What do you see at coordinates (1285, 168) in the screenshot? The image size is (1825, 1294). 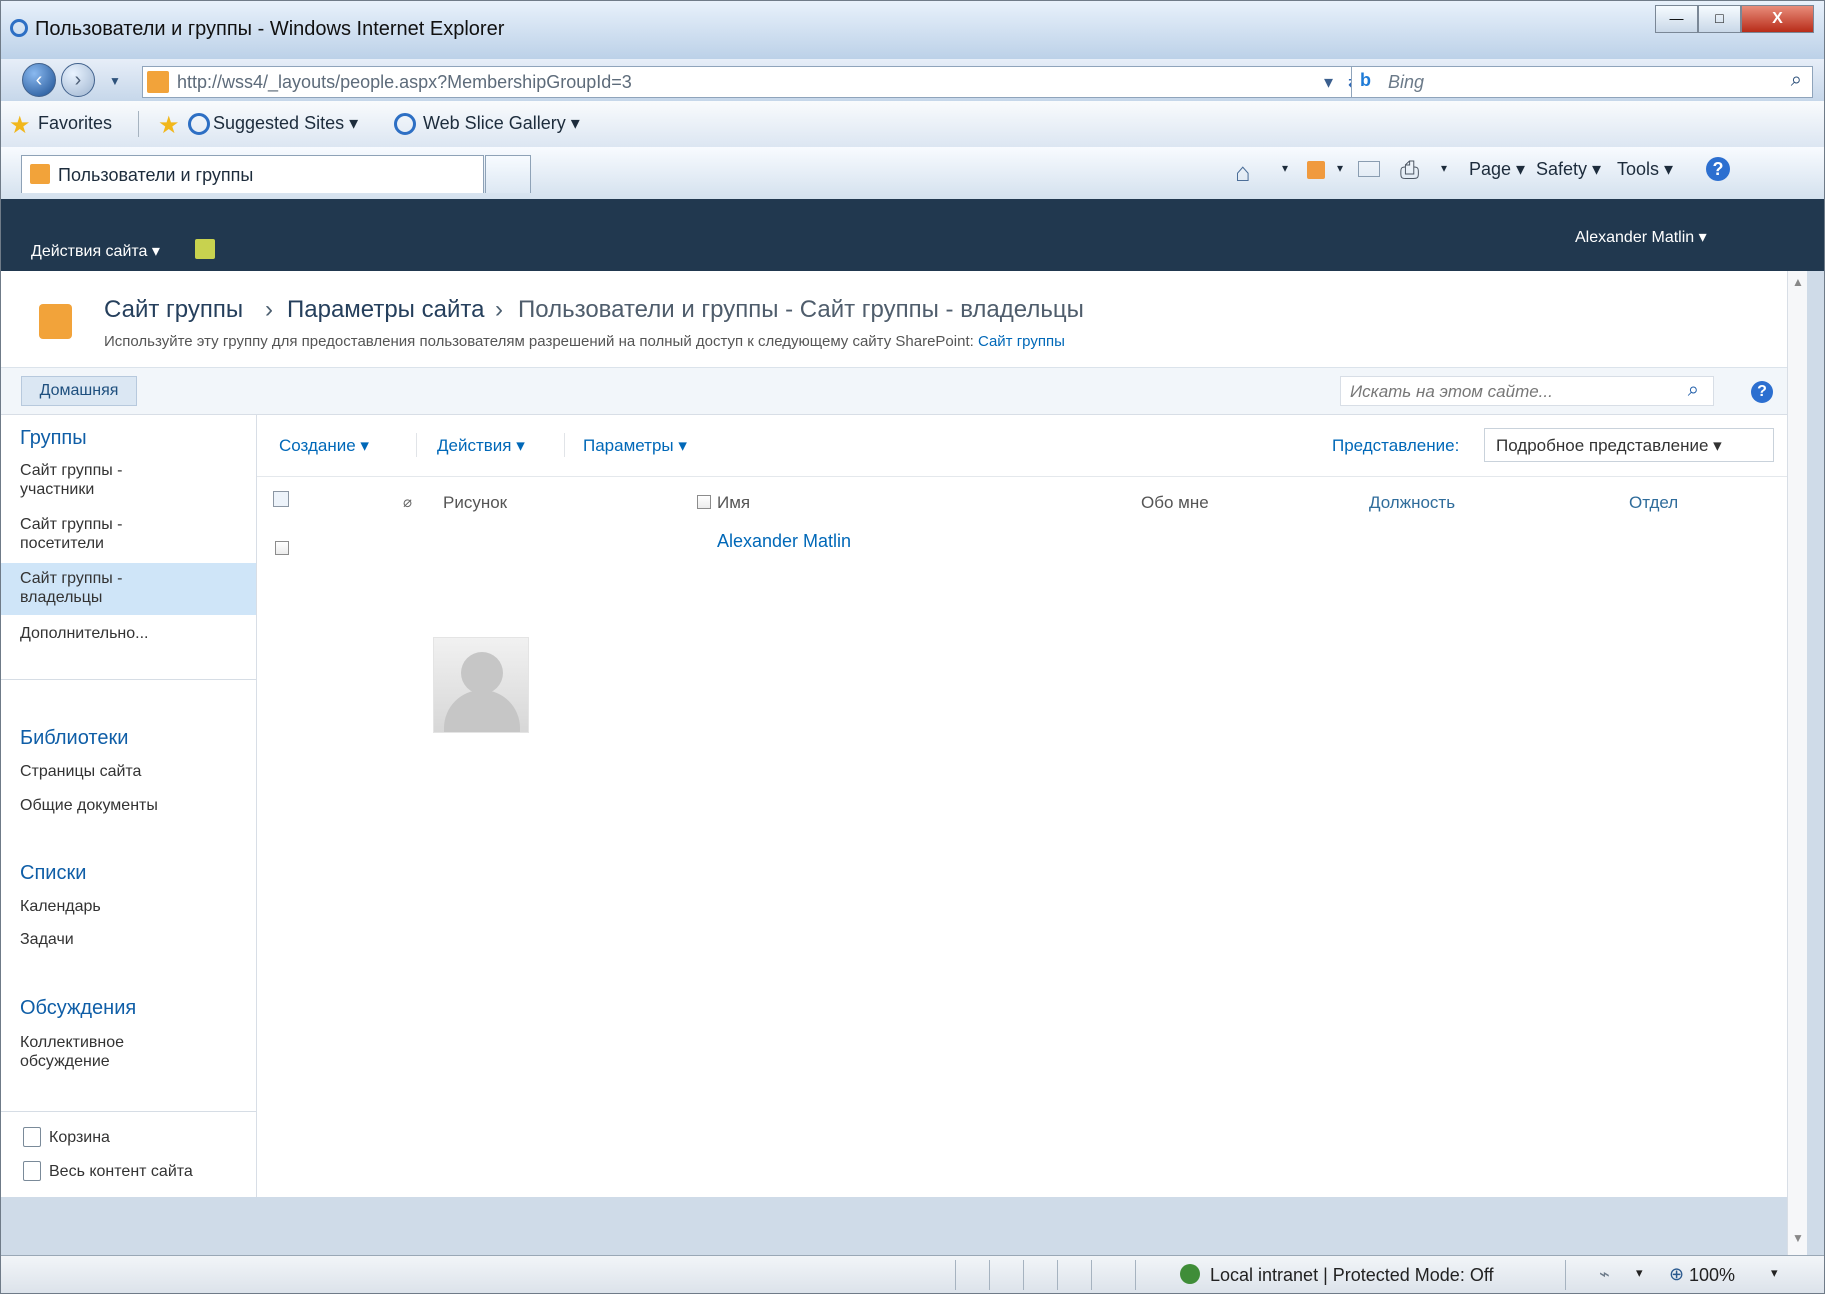 I see `home-dropdown-icon: ▾` at bounding box center [1285, 168].